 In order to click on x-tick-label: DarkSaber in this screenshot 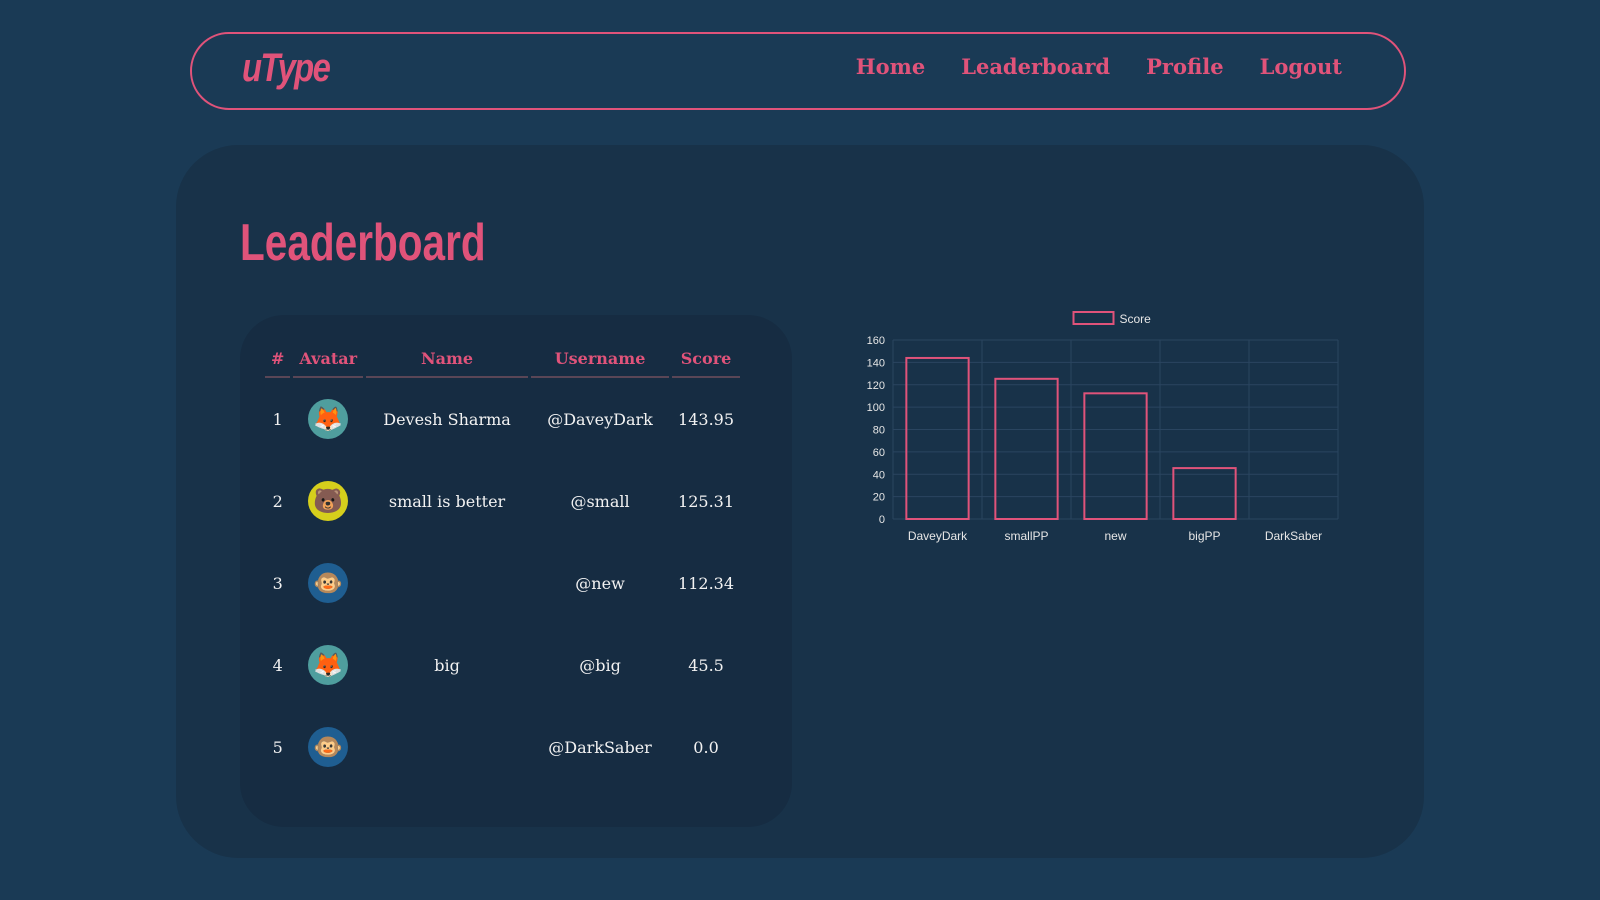, I will do `click(1293, 536)`.